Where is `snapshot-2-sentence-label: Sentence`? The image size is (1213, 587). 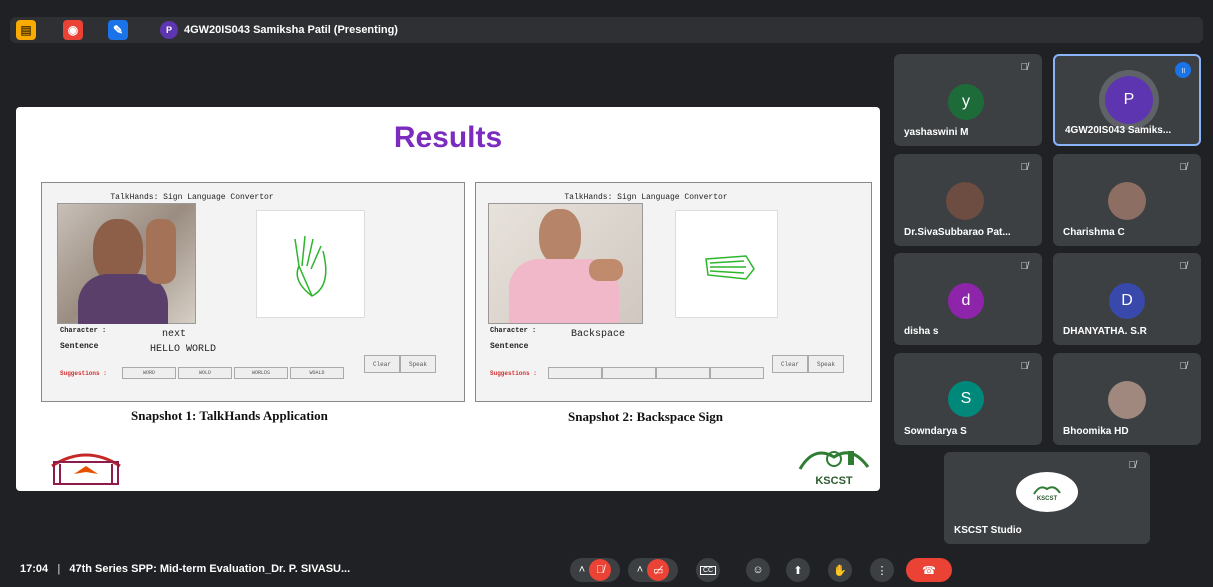 snapshot-2-sentence-label: Sentence is located at coordinates (509, 346).